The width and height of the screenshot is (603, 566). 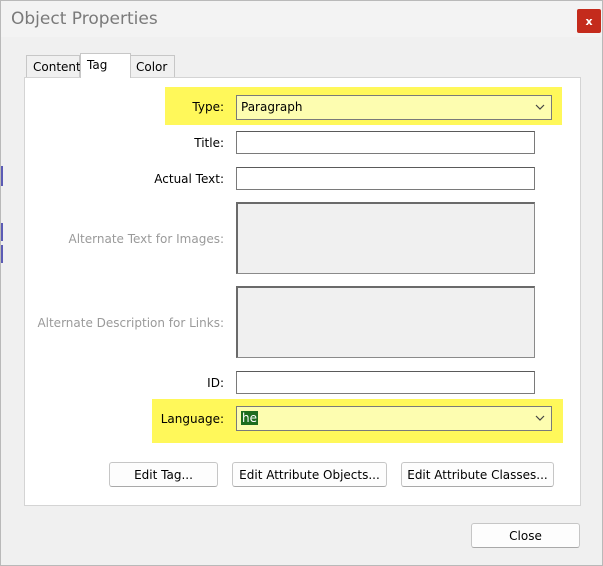 I want to click on id-input, so click(x=385, y=382).